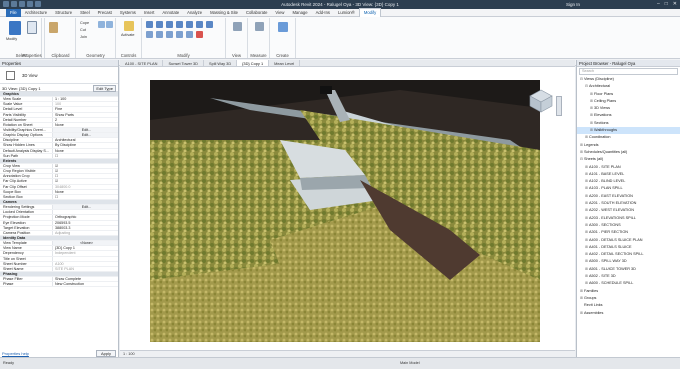 This screenshot has height=369, width=680. I want to click on browser-search-input: Search, so click(628, 71).